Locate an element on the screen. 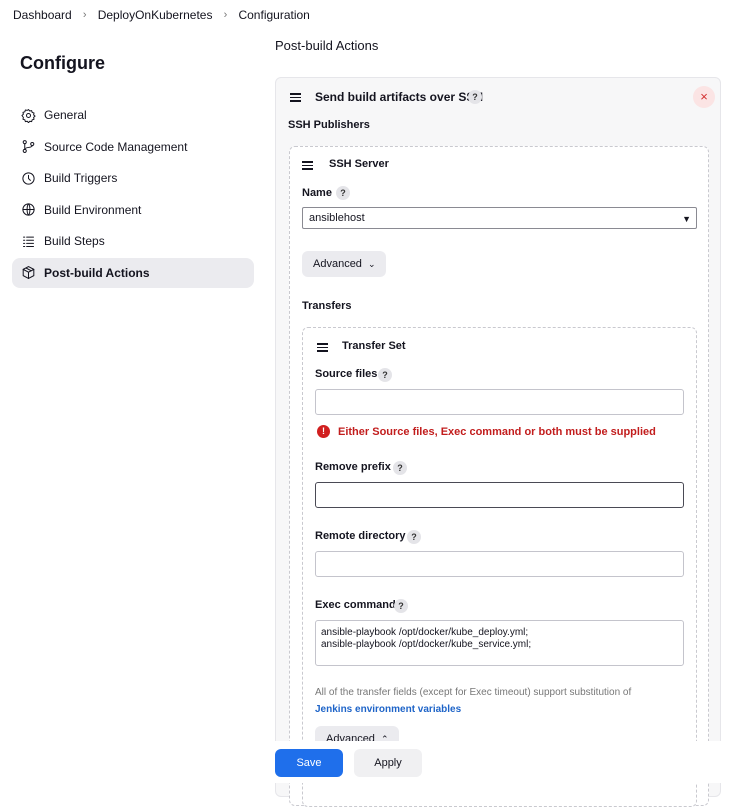 The image size is (729, 807). sidebar-item-general: General is located at coordinates (133, 115).